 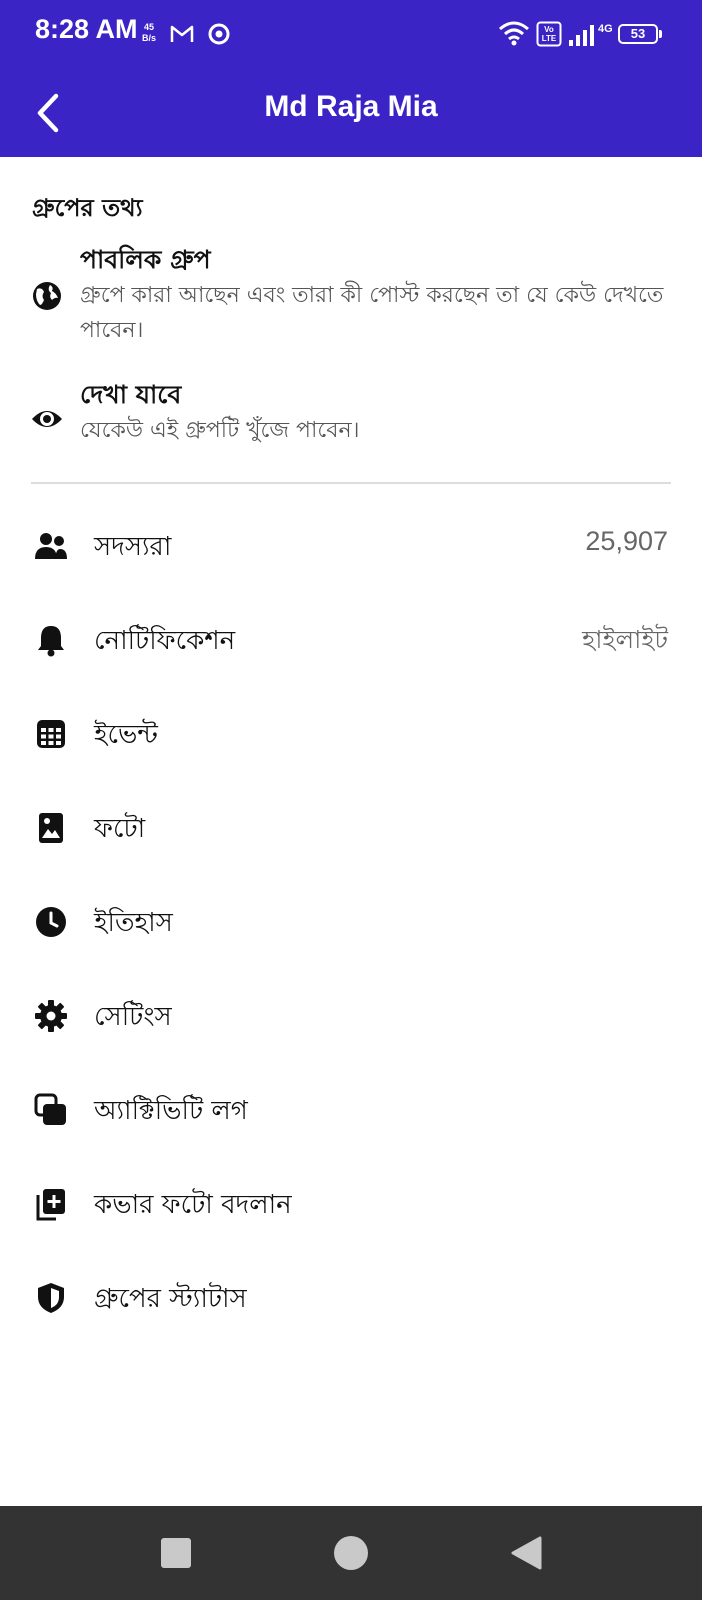 What do you see at coordinates (220, 430) in the screenshot?
I see `info-description: যেকেউ এই গ্রুপটি খুঁজে পাবেন।` at bounding box center [220, 430].